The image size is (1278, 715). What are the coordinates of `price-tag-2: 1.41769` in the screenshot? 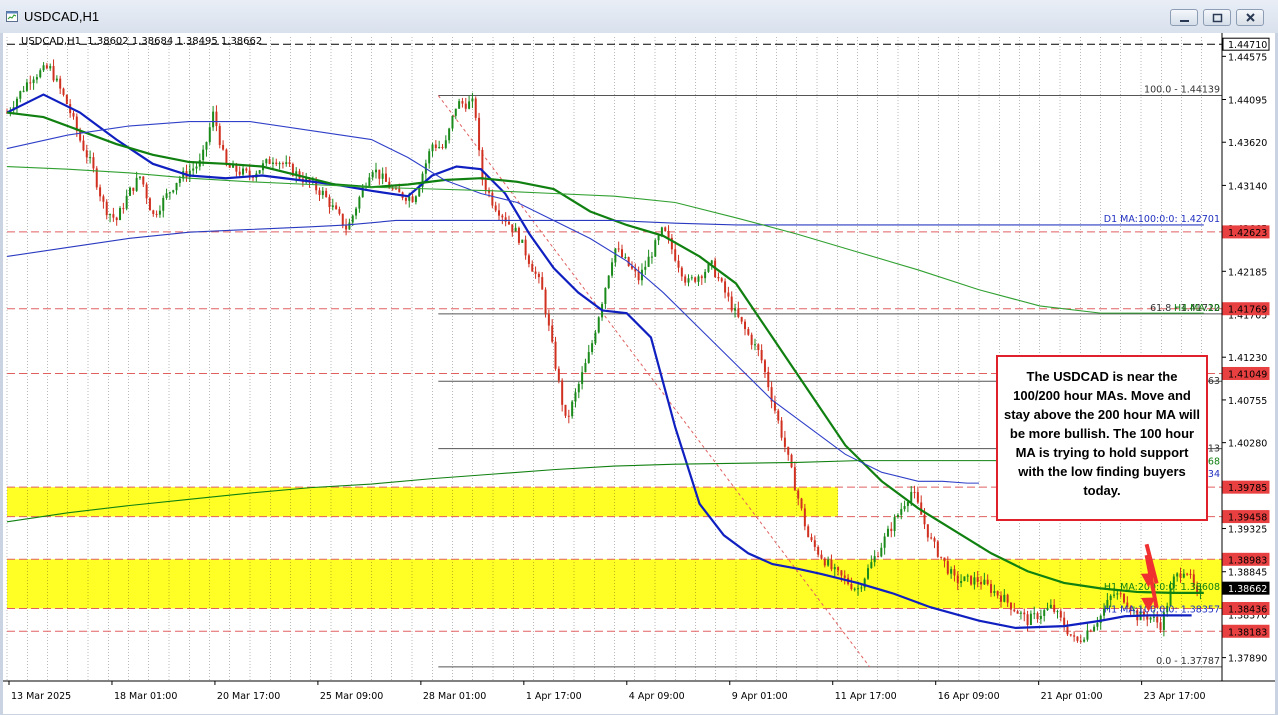 It's located at (1247, 310).